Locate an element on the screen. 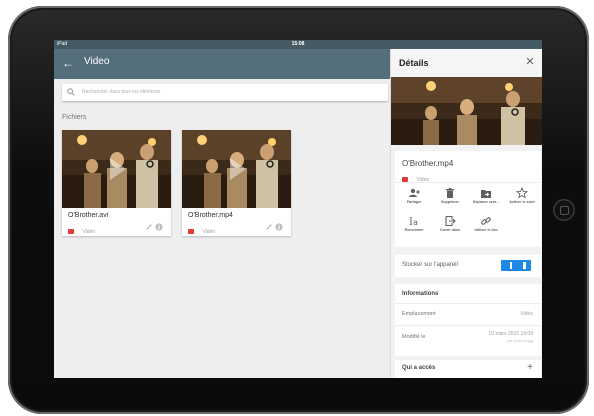 Image resolution: width=594 pixels, height=416 pixels. status-bar: iPad 15:08 is located at coordinates (298, 44).